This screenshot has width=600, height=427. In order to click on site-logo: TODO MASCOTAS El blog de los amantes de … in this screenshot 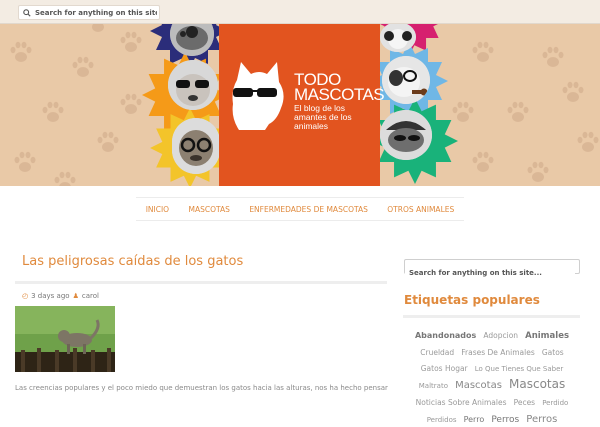, I will do `click(302, 93)`.